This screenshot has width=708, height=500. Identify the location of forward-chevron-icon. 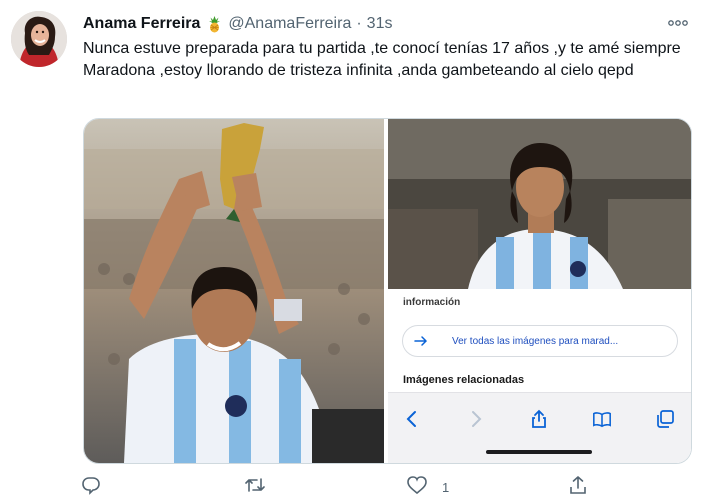
(476, 419).